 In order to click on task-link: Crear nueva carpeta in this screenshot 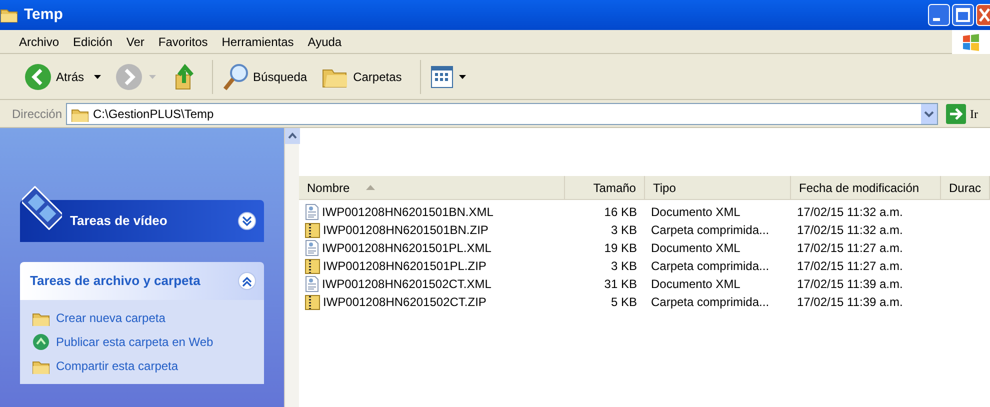, I will do `click(142, 318)`.